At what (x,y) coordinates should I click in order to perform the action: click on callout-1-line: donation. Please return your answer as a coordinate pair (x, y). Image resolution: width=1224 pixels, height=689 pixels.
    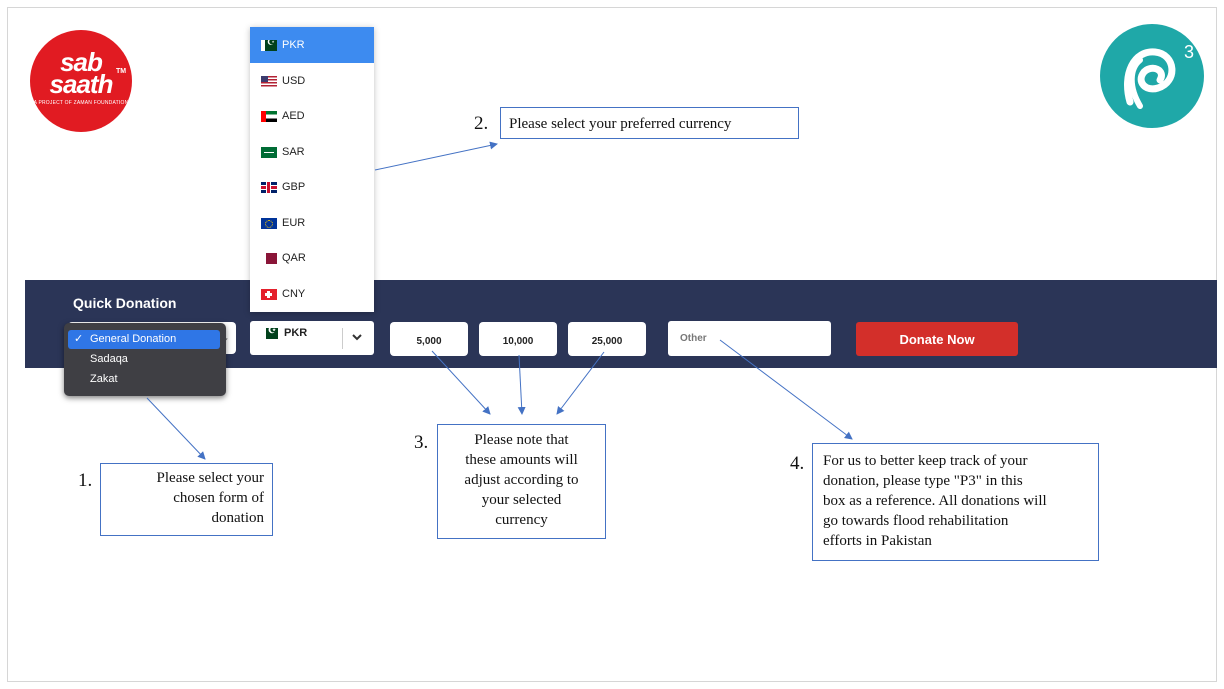
    Looking at the image, I should click on (238, 518).